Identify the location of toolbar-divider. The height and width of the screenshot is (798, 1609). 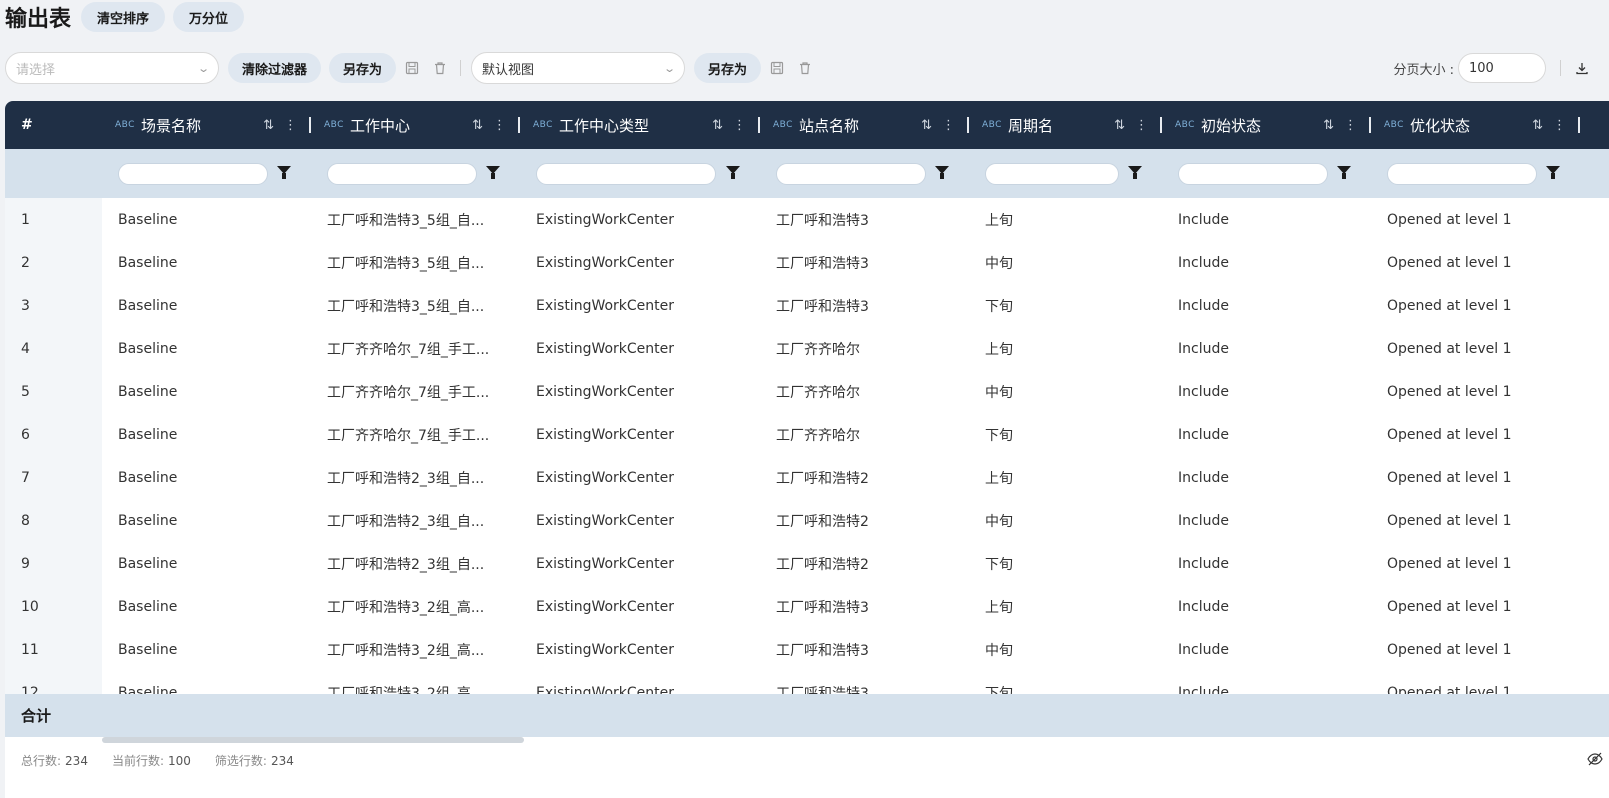
(461, 68).